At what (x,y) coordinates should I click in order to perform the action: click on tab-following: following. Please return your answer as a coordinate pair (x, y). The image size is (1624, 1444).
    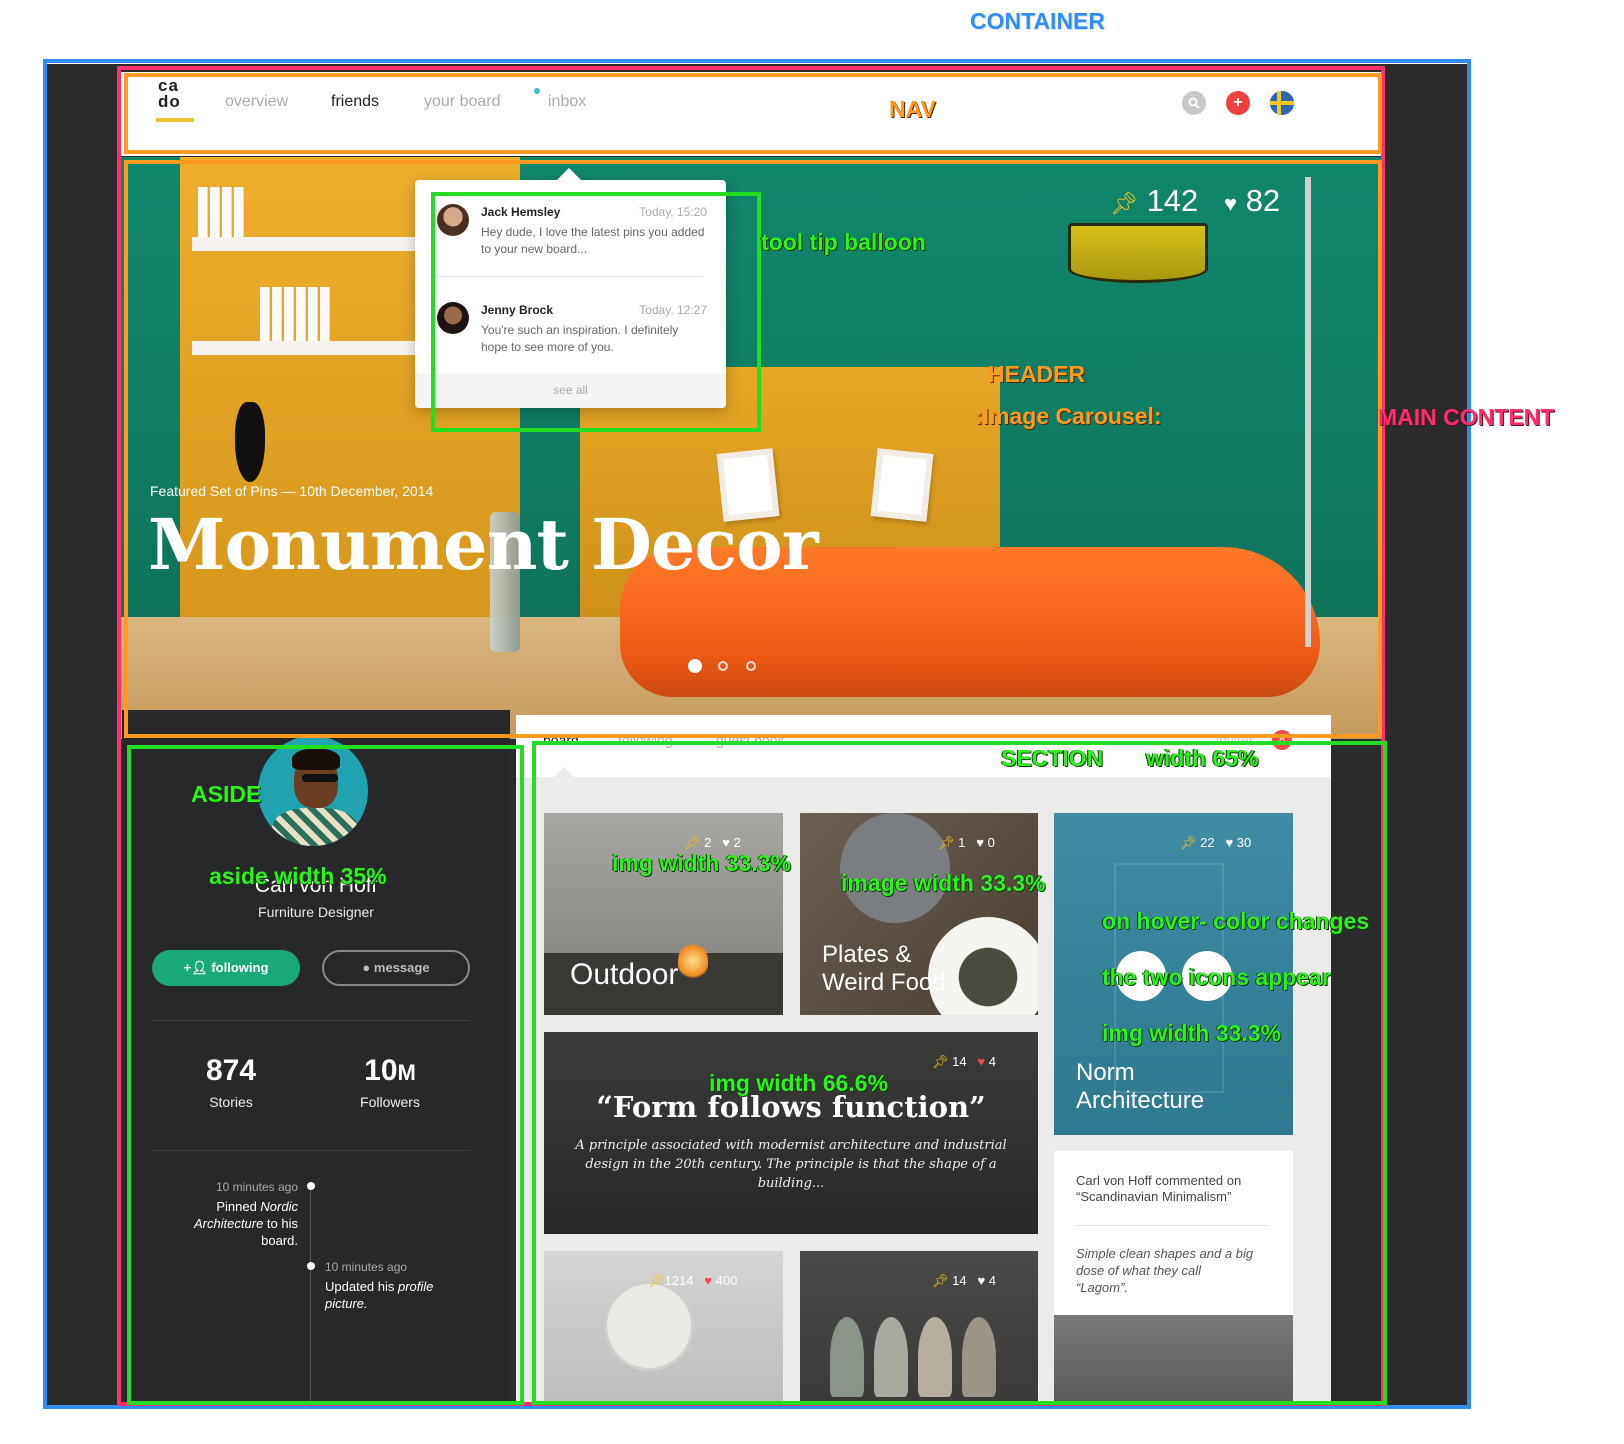
    Looking at the image, I should click on (645, 740).